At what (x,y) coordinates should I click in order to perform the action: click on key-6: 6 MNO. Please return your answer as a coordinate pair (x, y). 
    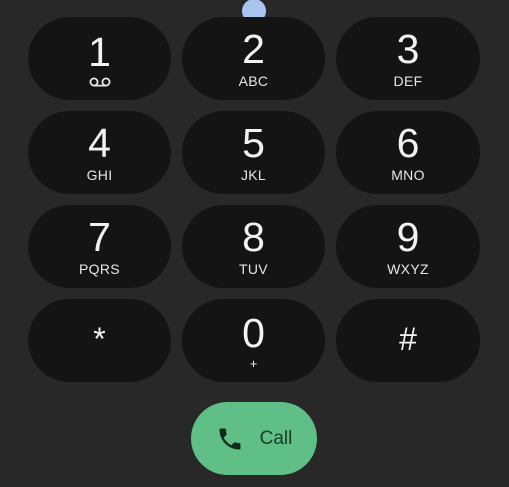
    Looking at the image, I should click on (408, 152).